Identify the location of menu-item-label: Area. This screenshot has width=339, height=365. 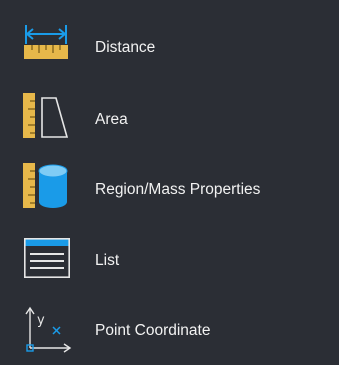
(111, 119).